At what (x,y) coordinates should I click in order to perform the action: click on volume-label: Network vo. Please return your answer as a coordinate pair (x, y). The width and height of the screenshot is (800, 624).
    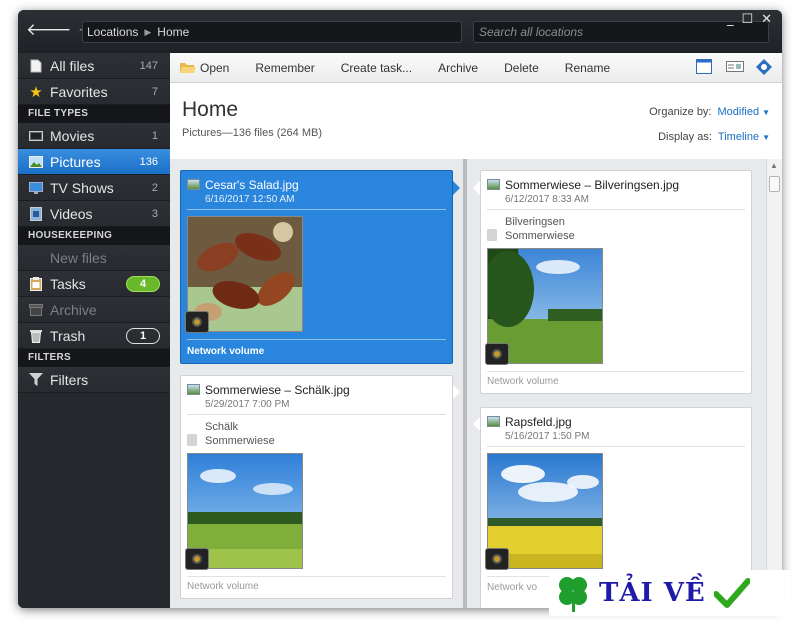
    Looking at the image, I should click on (512, 587).